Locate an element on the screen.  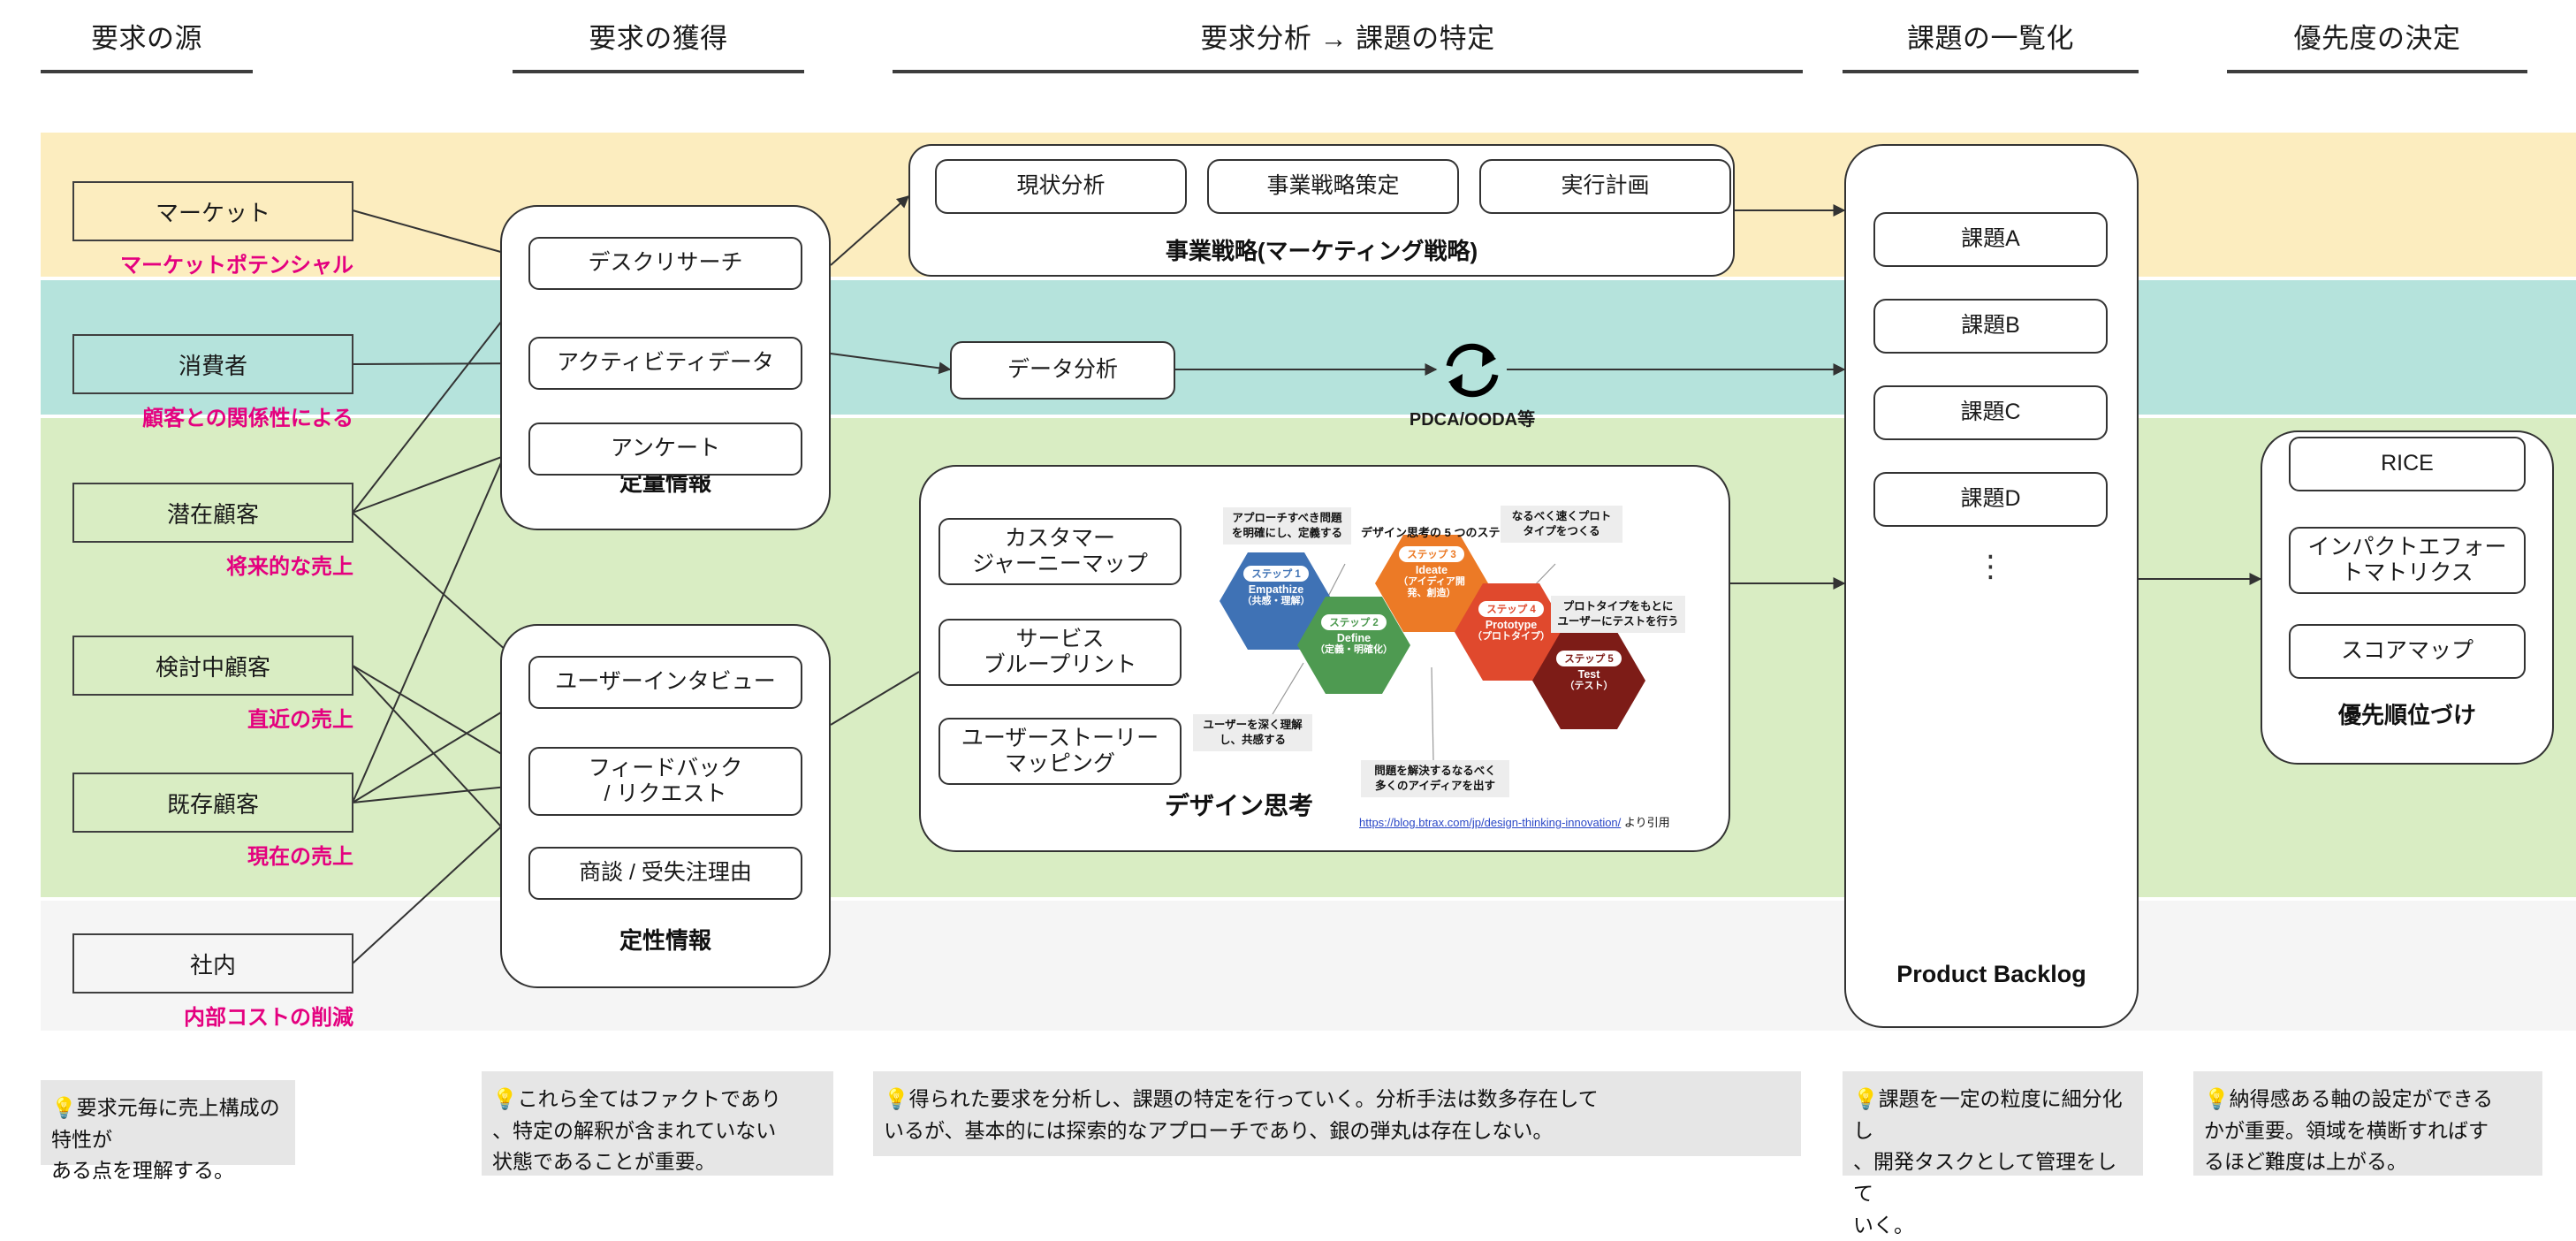
dt-callout-empathize: ユーザーを深く理解 し、共感する is located at coordinates (1252, 732).